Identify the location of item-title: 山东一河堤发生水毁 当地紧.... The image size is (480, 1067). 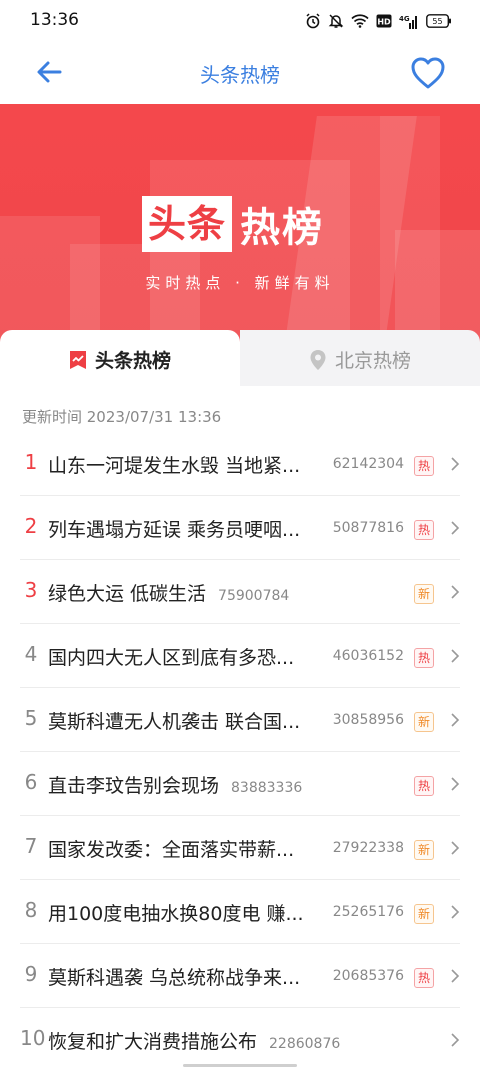
(174, 466).